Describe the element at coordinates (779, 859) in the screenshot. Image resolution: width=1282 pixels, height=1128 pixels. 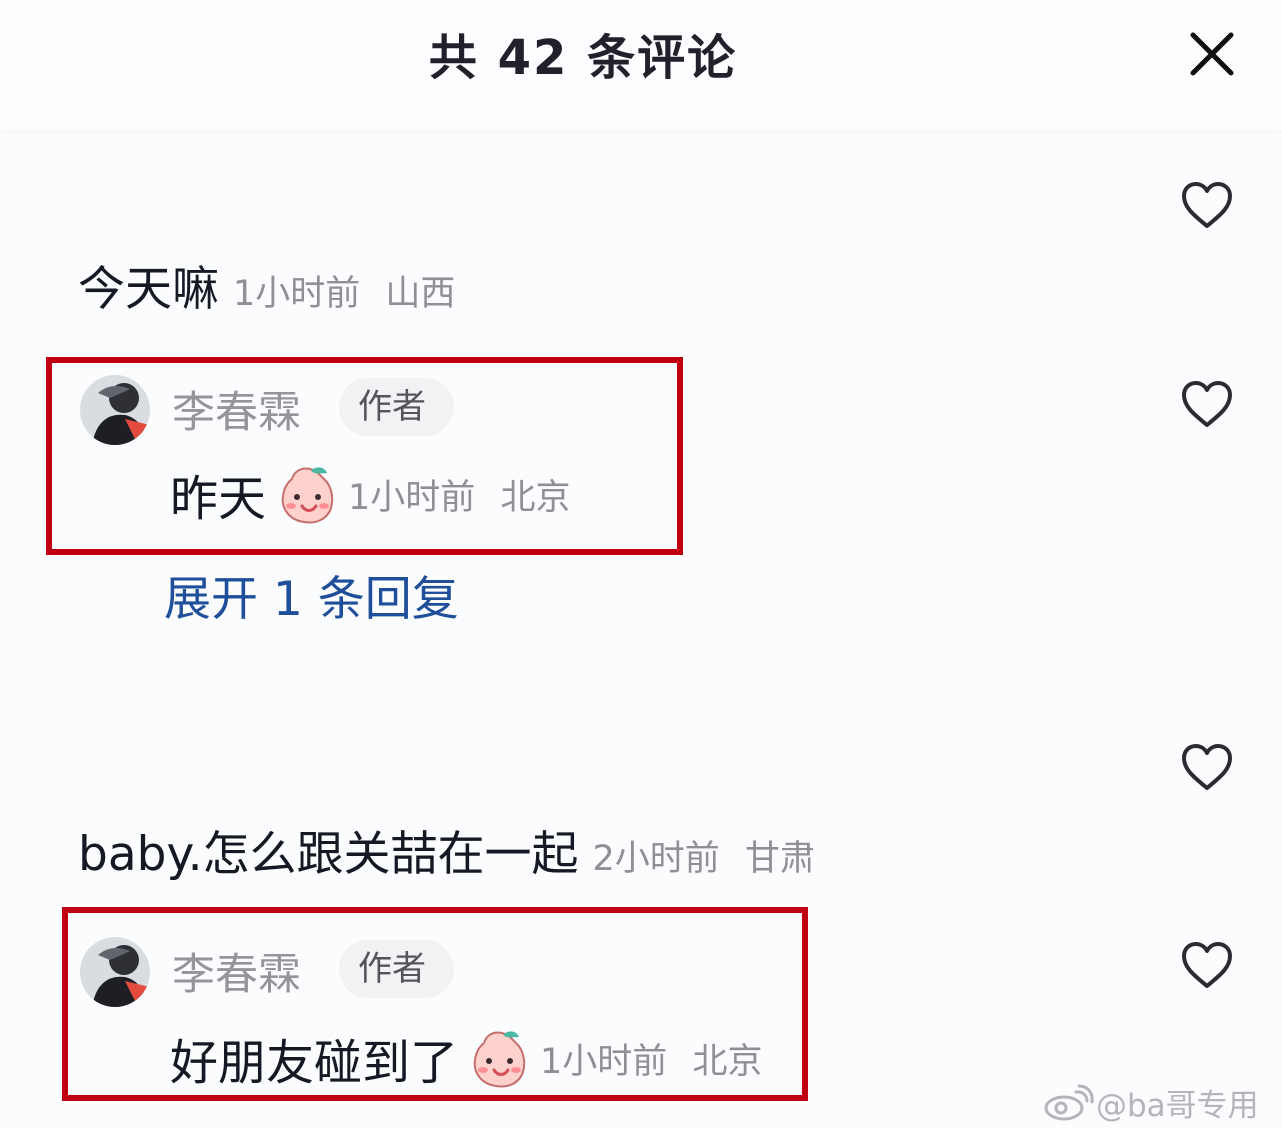
I see `comment-location: 甘肃` at that location.